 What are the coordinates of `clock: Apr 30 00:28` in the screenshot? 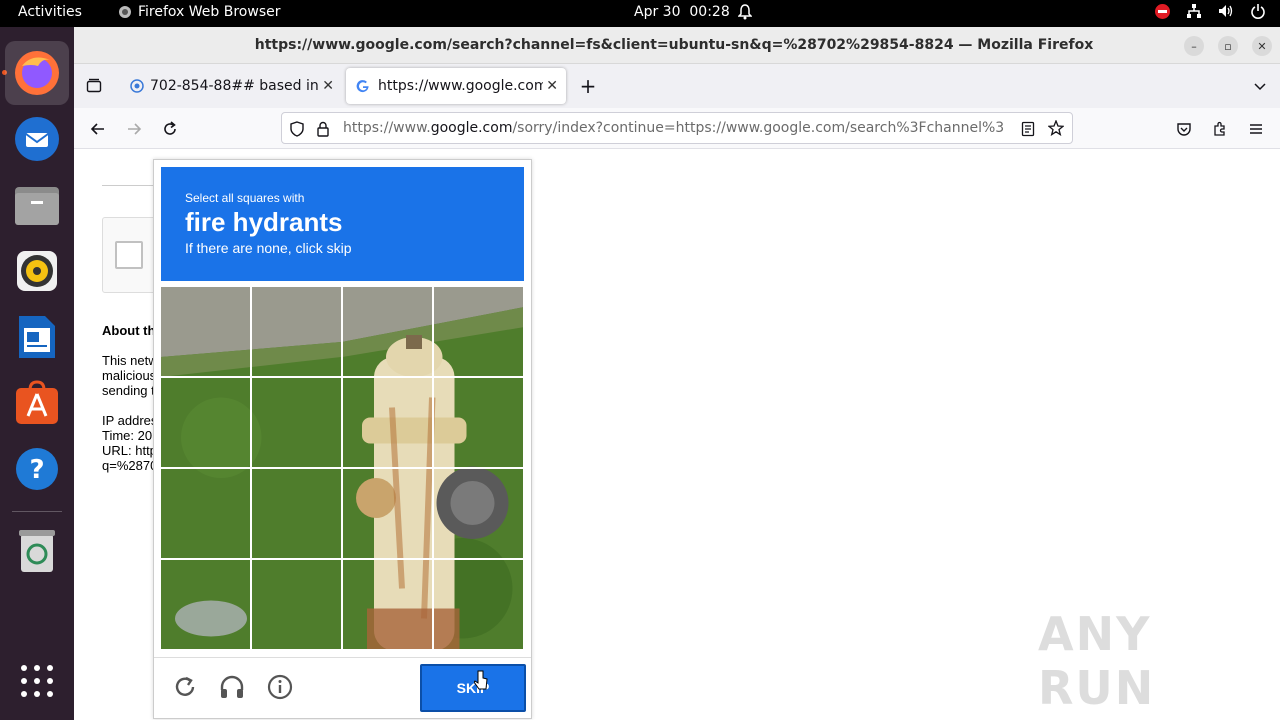 It's located at (682, 12).